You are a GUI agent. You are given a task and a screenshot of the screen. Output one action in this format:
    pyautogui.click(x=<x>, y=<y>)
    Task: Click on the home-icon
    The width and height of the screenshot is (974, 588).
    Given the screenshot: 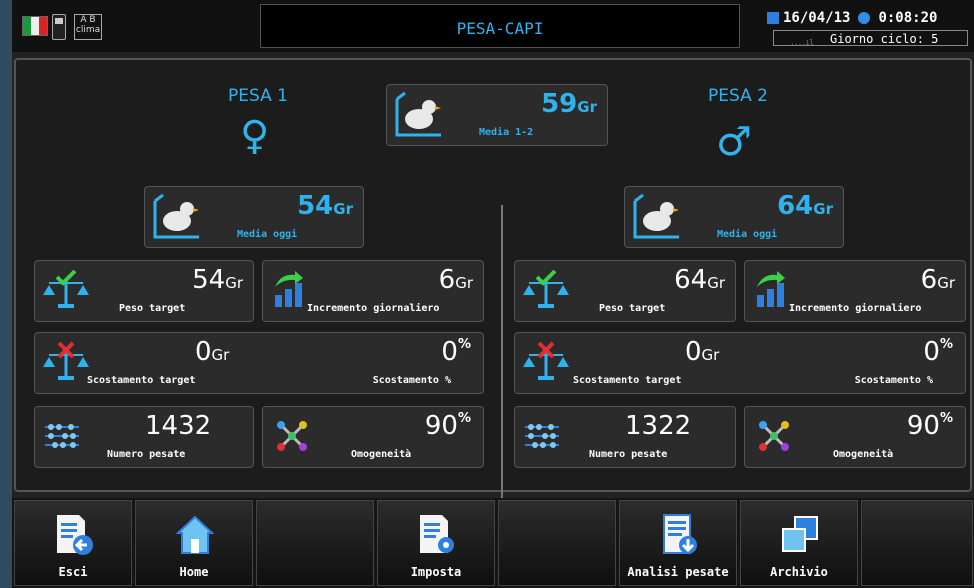 What is the action you would take?
    pyautogui.click(x=195, y=534)
    